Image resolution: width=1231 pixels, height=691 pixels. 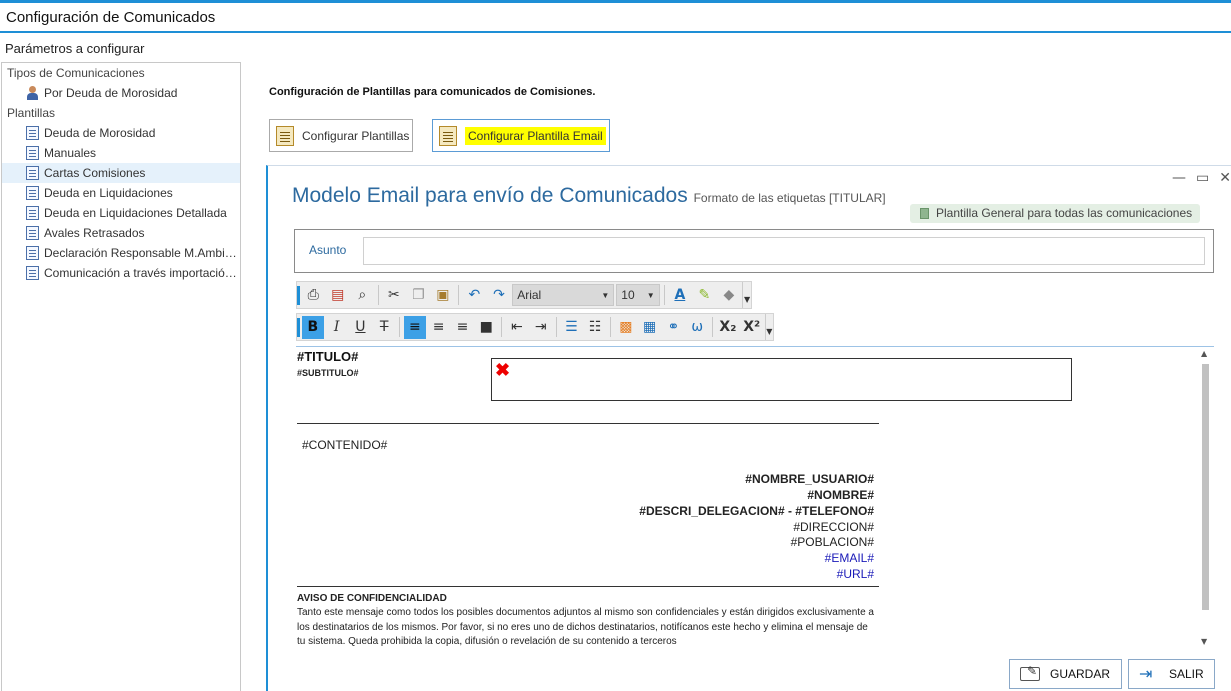 What do you see at coordinates (1202, 178) in the screenshot?
I see `maximize-icon: ▭` at bounding box center [1202, 178].